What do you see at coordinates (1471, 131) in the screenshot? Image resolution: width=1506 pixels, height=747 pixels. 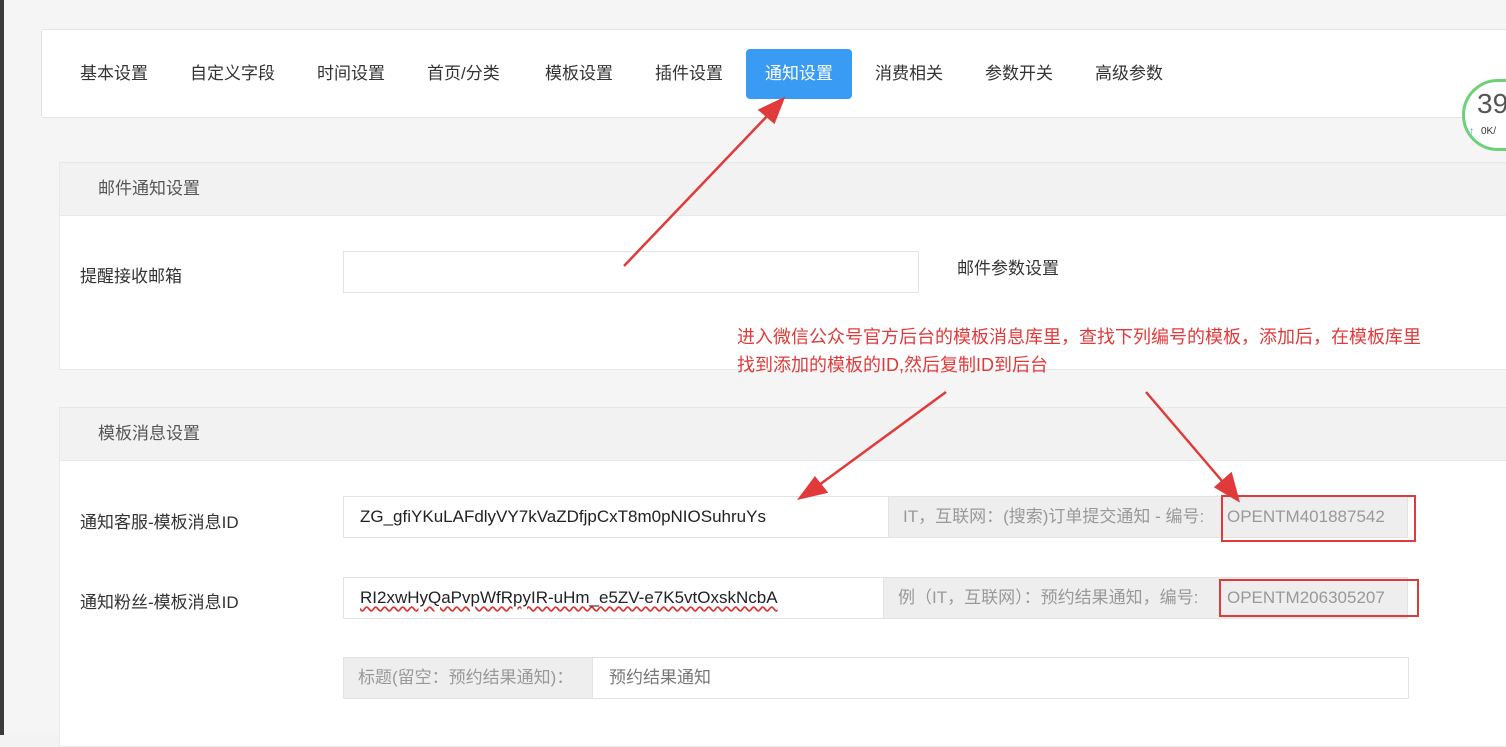 I see `upload-arrow-icon: ↑` at bounding box center [1471, 131].